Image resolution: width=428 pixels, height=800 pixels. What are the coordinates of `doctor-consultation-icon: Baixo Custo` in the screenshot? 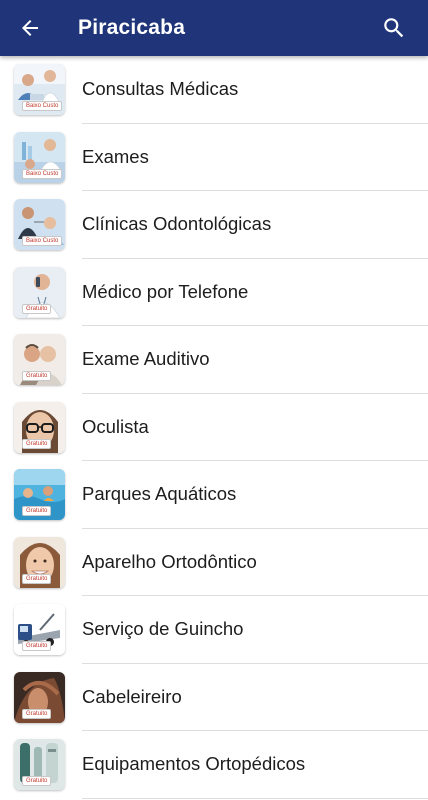 It's located at (39, 89).